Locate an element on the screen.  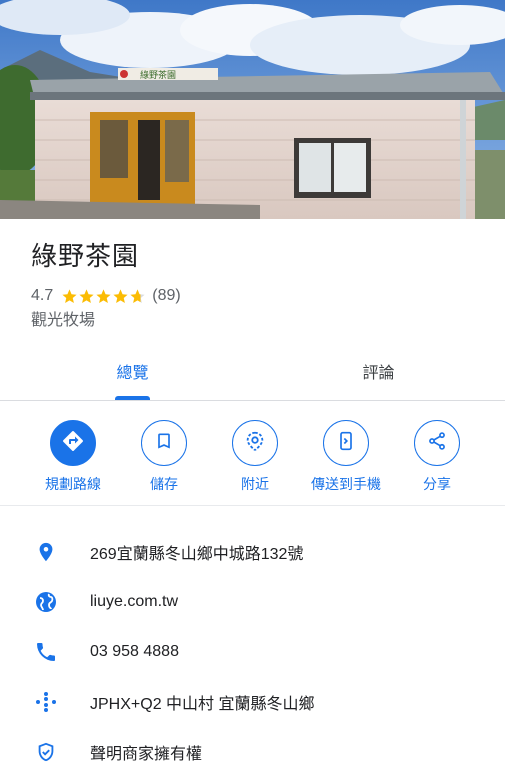
detail-plus-code: JPHX+Q2 中山村 宜蘭縣冬山鄉 is located at coordinates (252, 702).